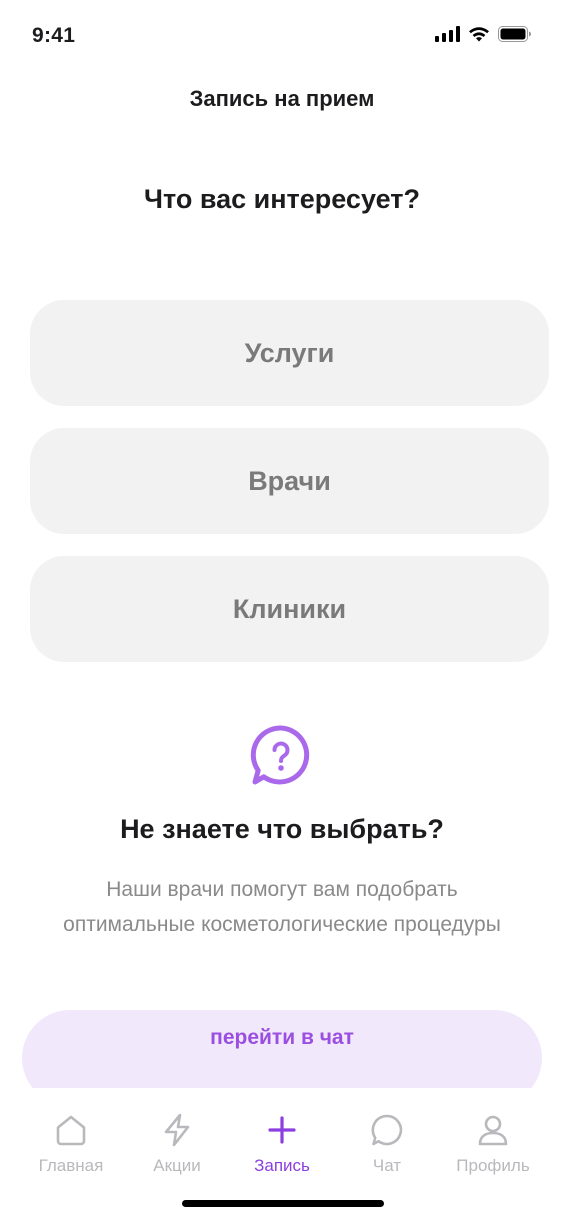 Image resolution: width=564 pixels, height=1218 pixels. Describe the element at coordinates (282, 199) in the screenshot. I see `question-heading: Что вас интересует?` at that location.